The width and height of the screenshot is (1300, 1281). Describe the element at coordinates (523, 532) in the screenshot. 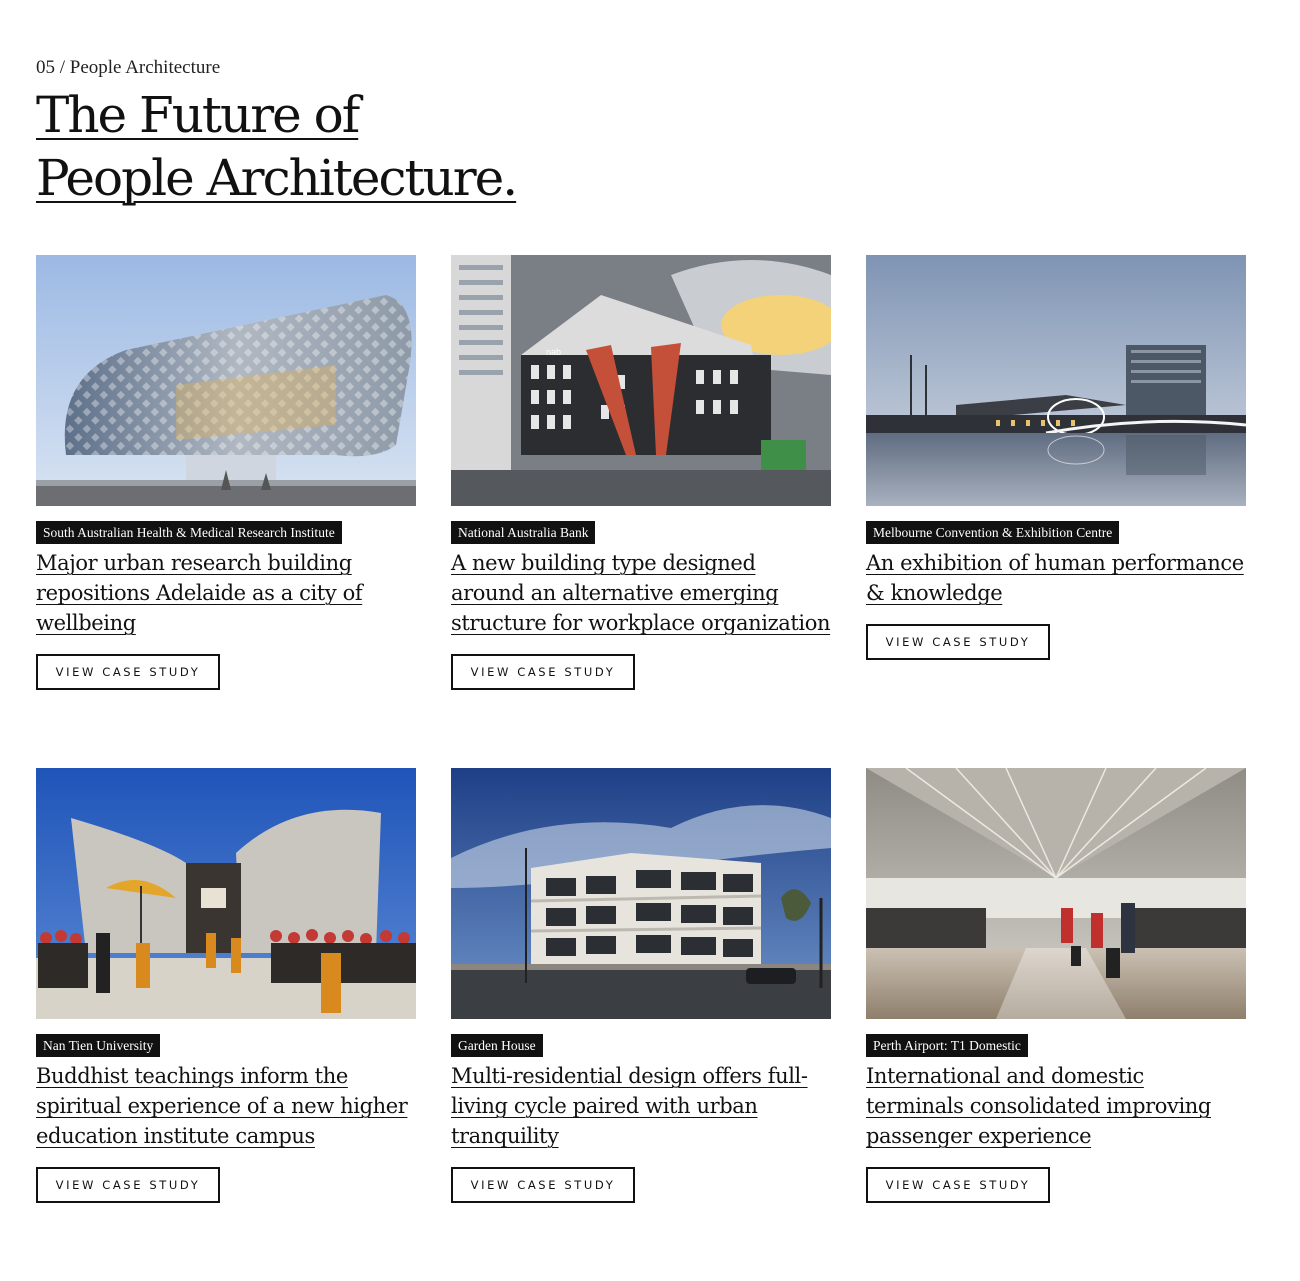

I see `project-tag: National Australia Bank` at that location.